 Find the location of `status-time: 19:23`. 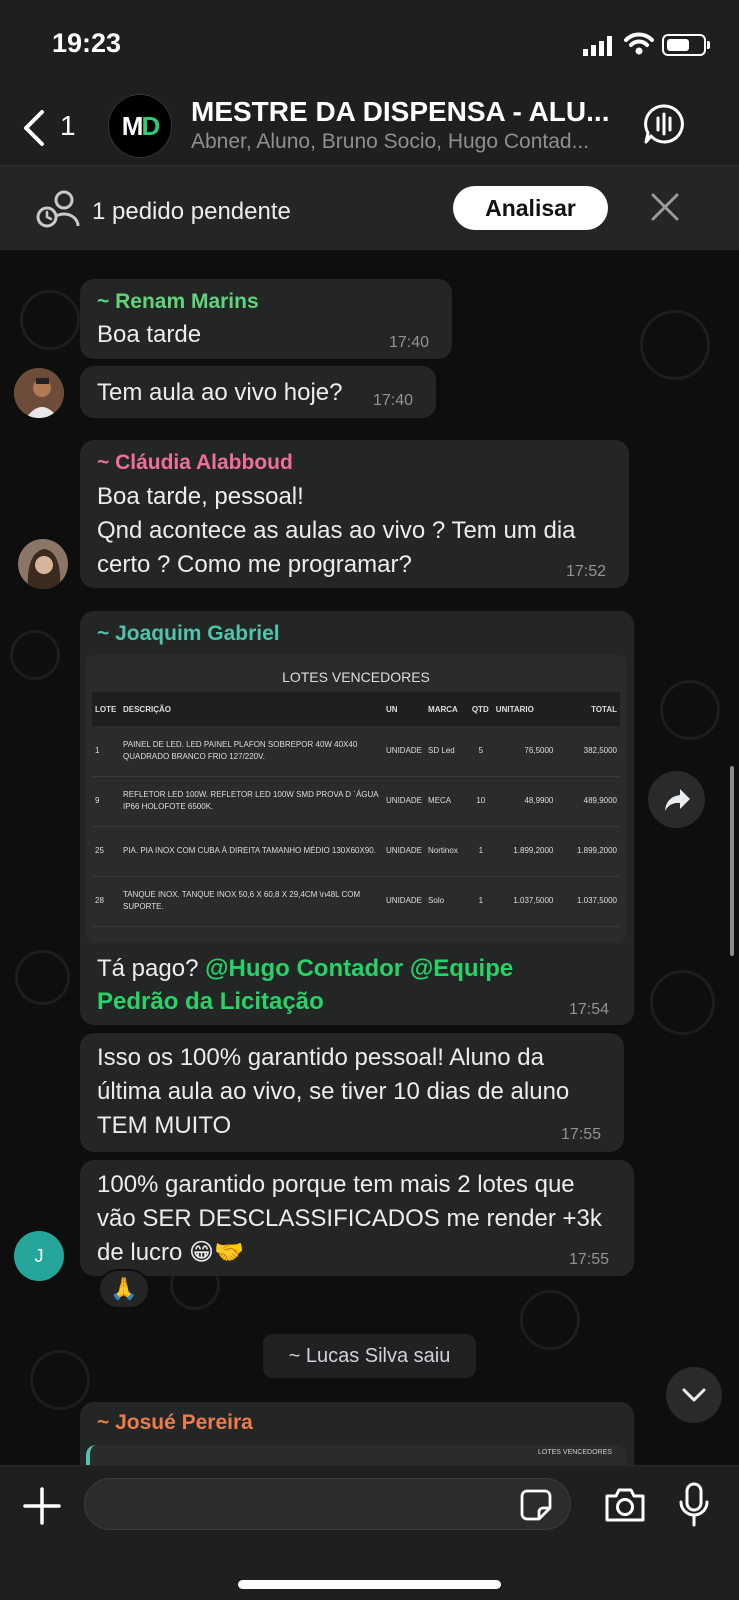

status-time: 19:23 is located at coordinates (87, 43).